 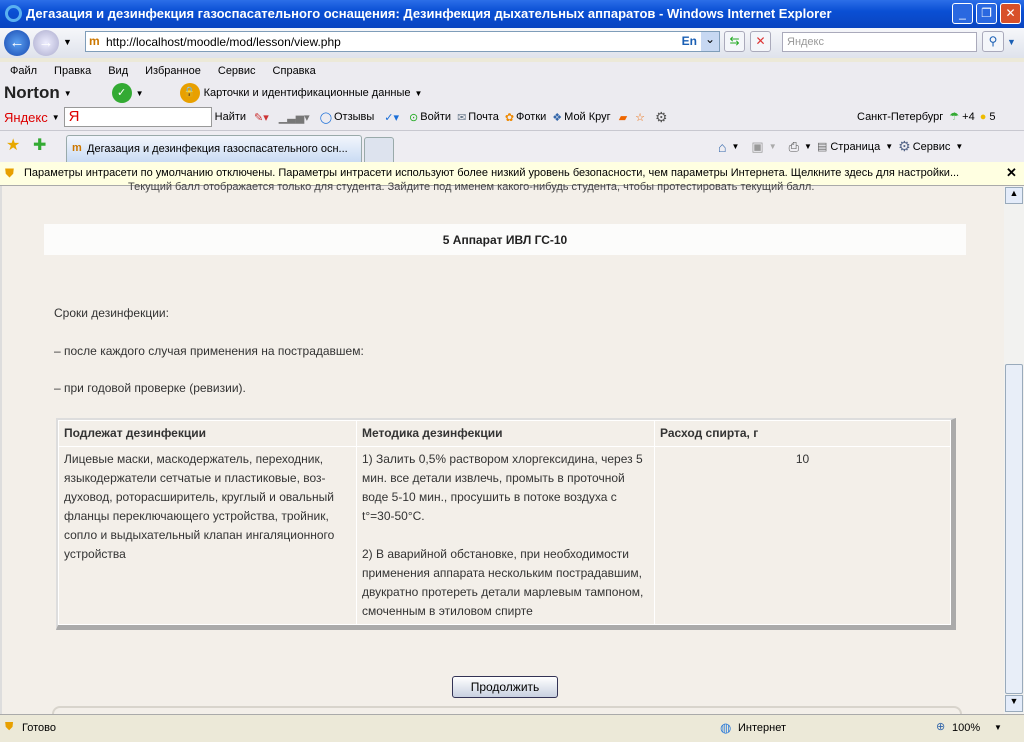 I want to click on search-icon: ⚲, so click(x=993, y=41).